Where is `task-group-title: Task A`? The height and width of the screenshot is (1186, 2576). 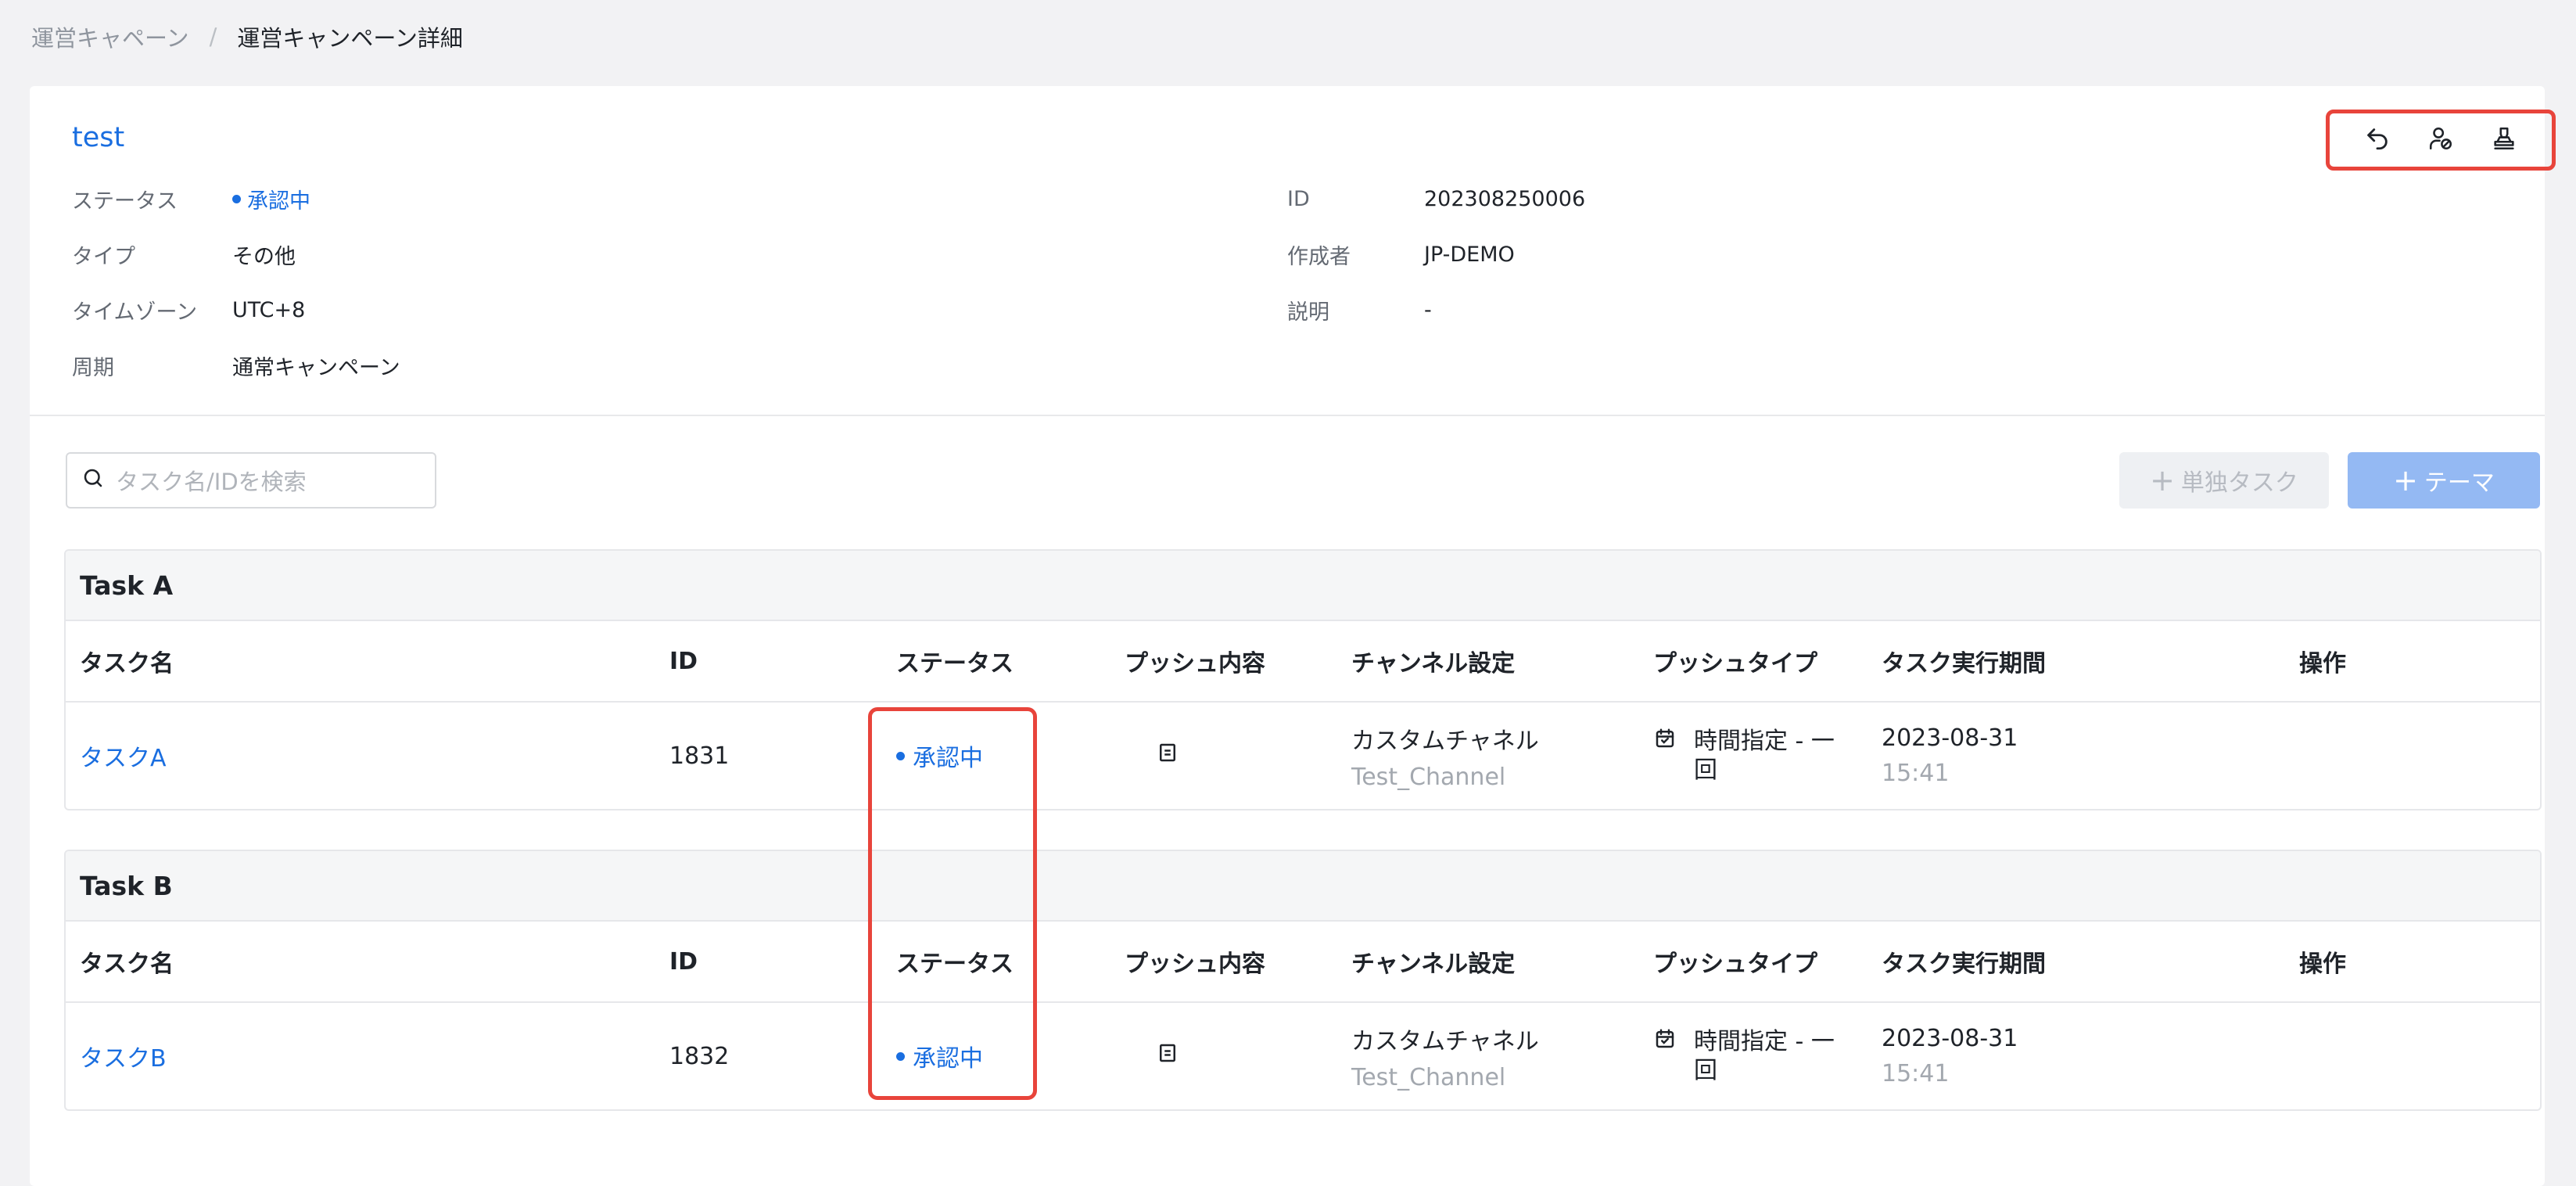
task-group-title: Task A is located at coordinates (1303, 586).